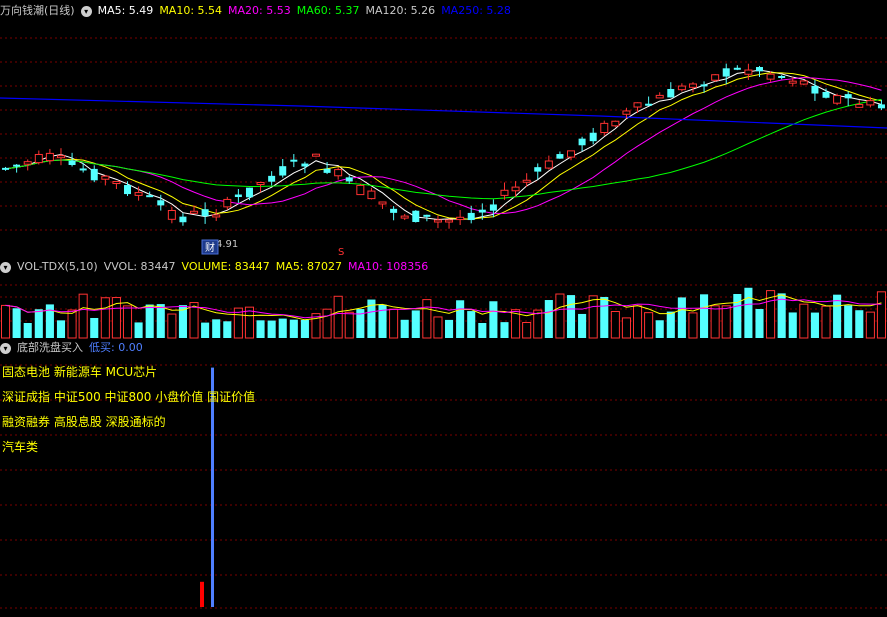 The width and height of the screenshot is (887, 617). What do you see at coordinates (328, 10) in the screenshot?
I see `ma60-label: MA60: 5.37` at bounding box center [328, 10].